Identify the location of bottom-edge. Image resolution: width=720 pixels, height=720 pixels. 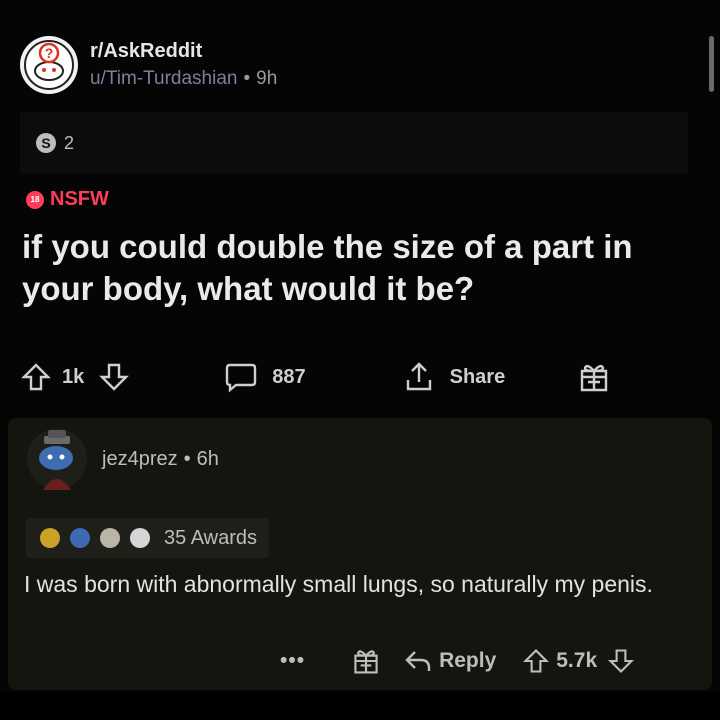
(360, 706).